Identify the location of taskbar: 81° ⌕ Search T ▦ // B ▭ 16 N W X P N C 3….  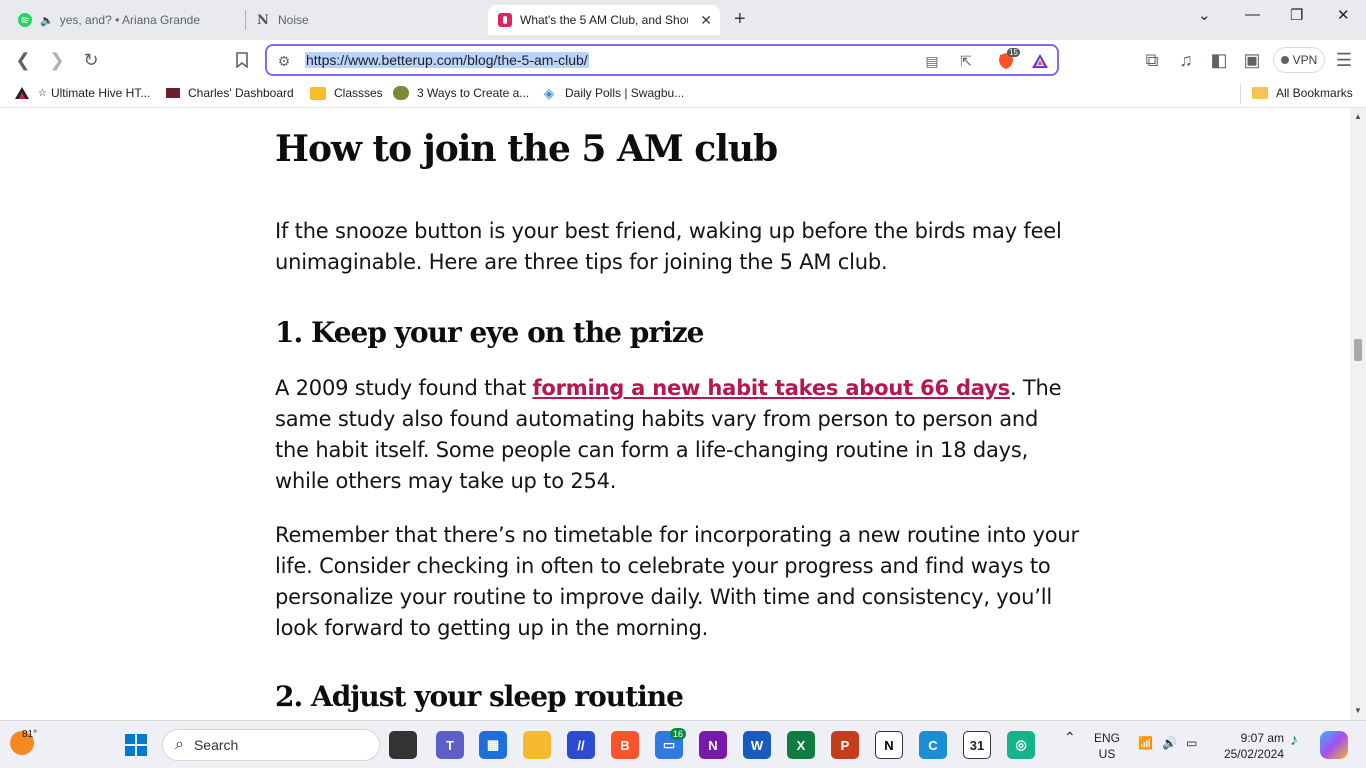
(683, 744).